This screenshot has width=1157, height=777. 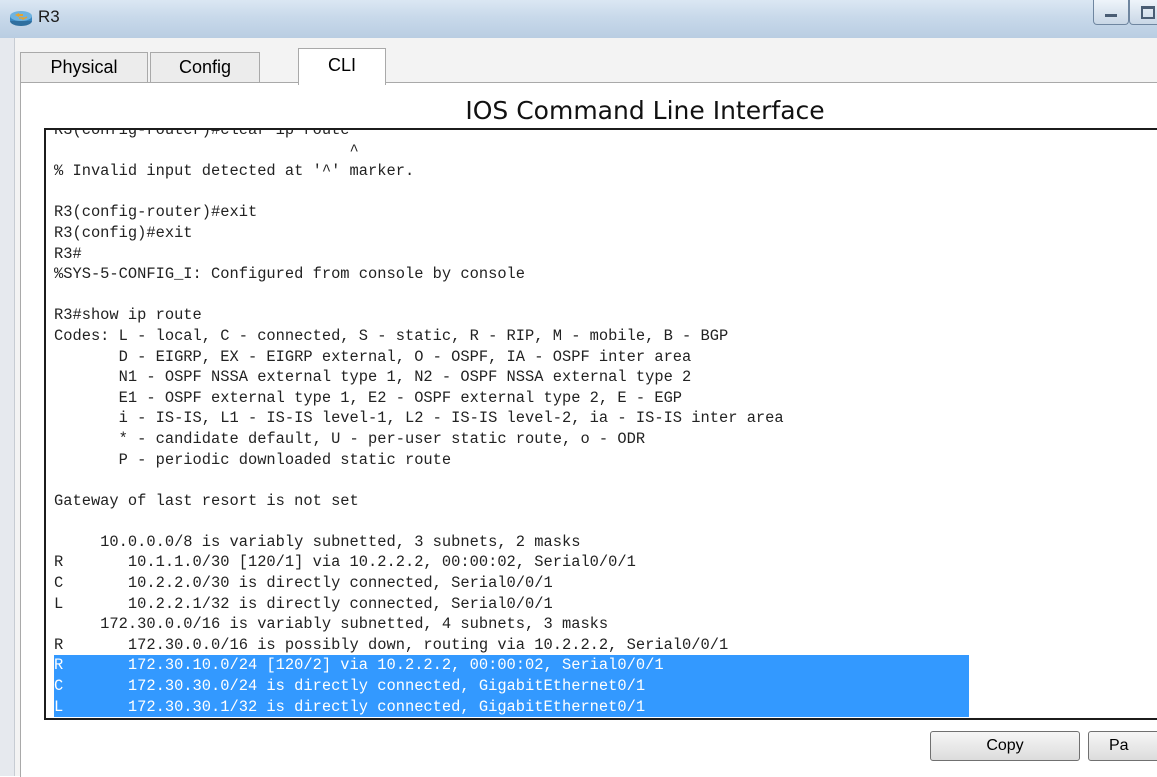 What do you see at coordinates (645, 110) in the screenshot?
I see `cli-heading: IOS Command Line Interface` at bounding box center [645, 110].